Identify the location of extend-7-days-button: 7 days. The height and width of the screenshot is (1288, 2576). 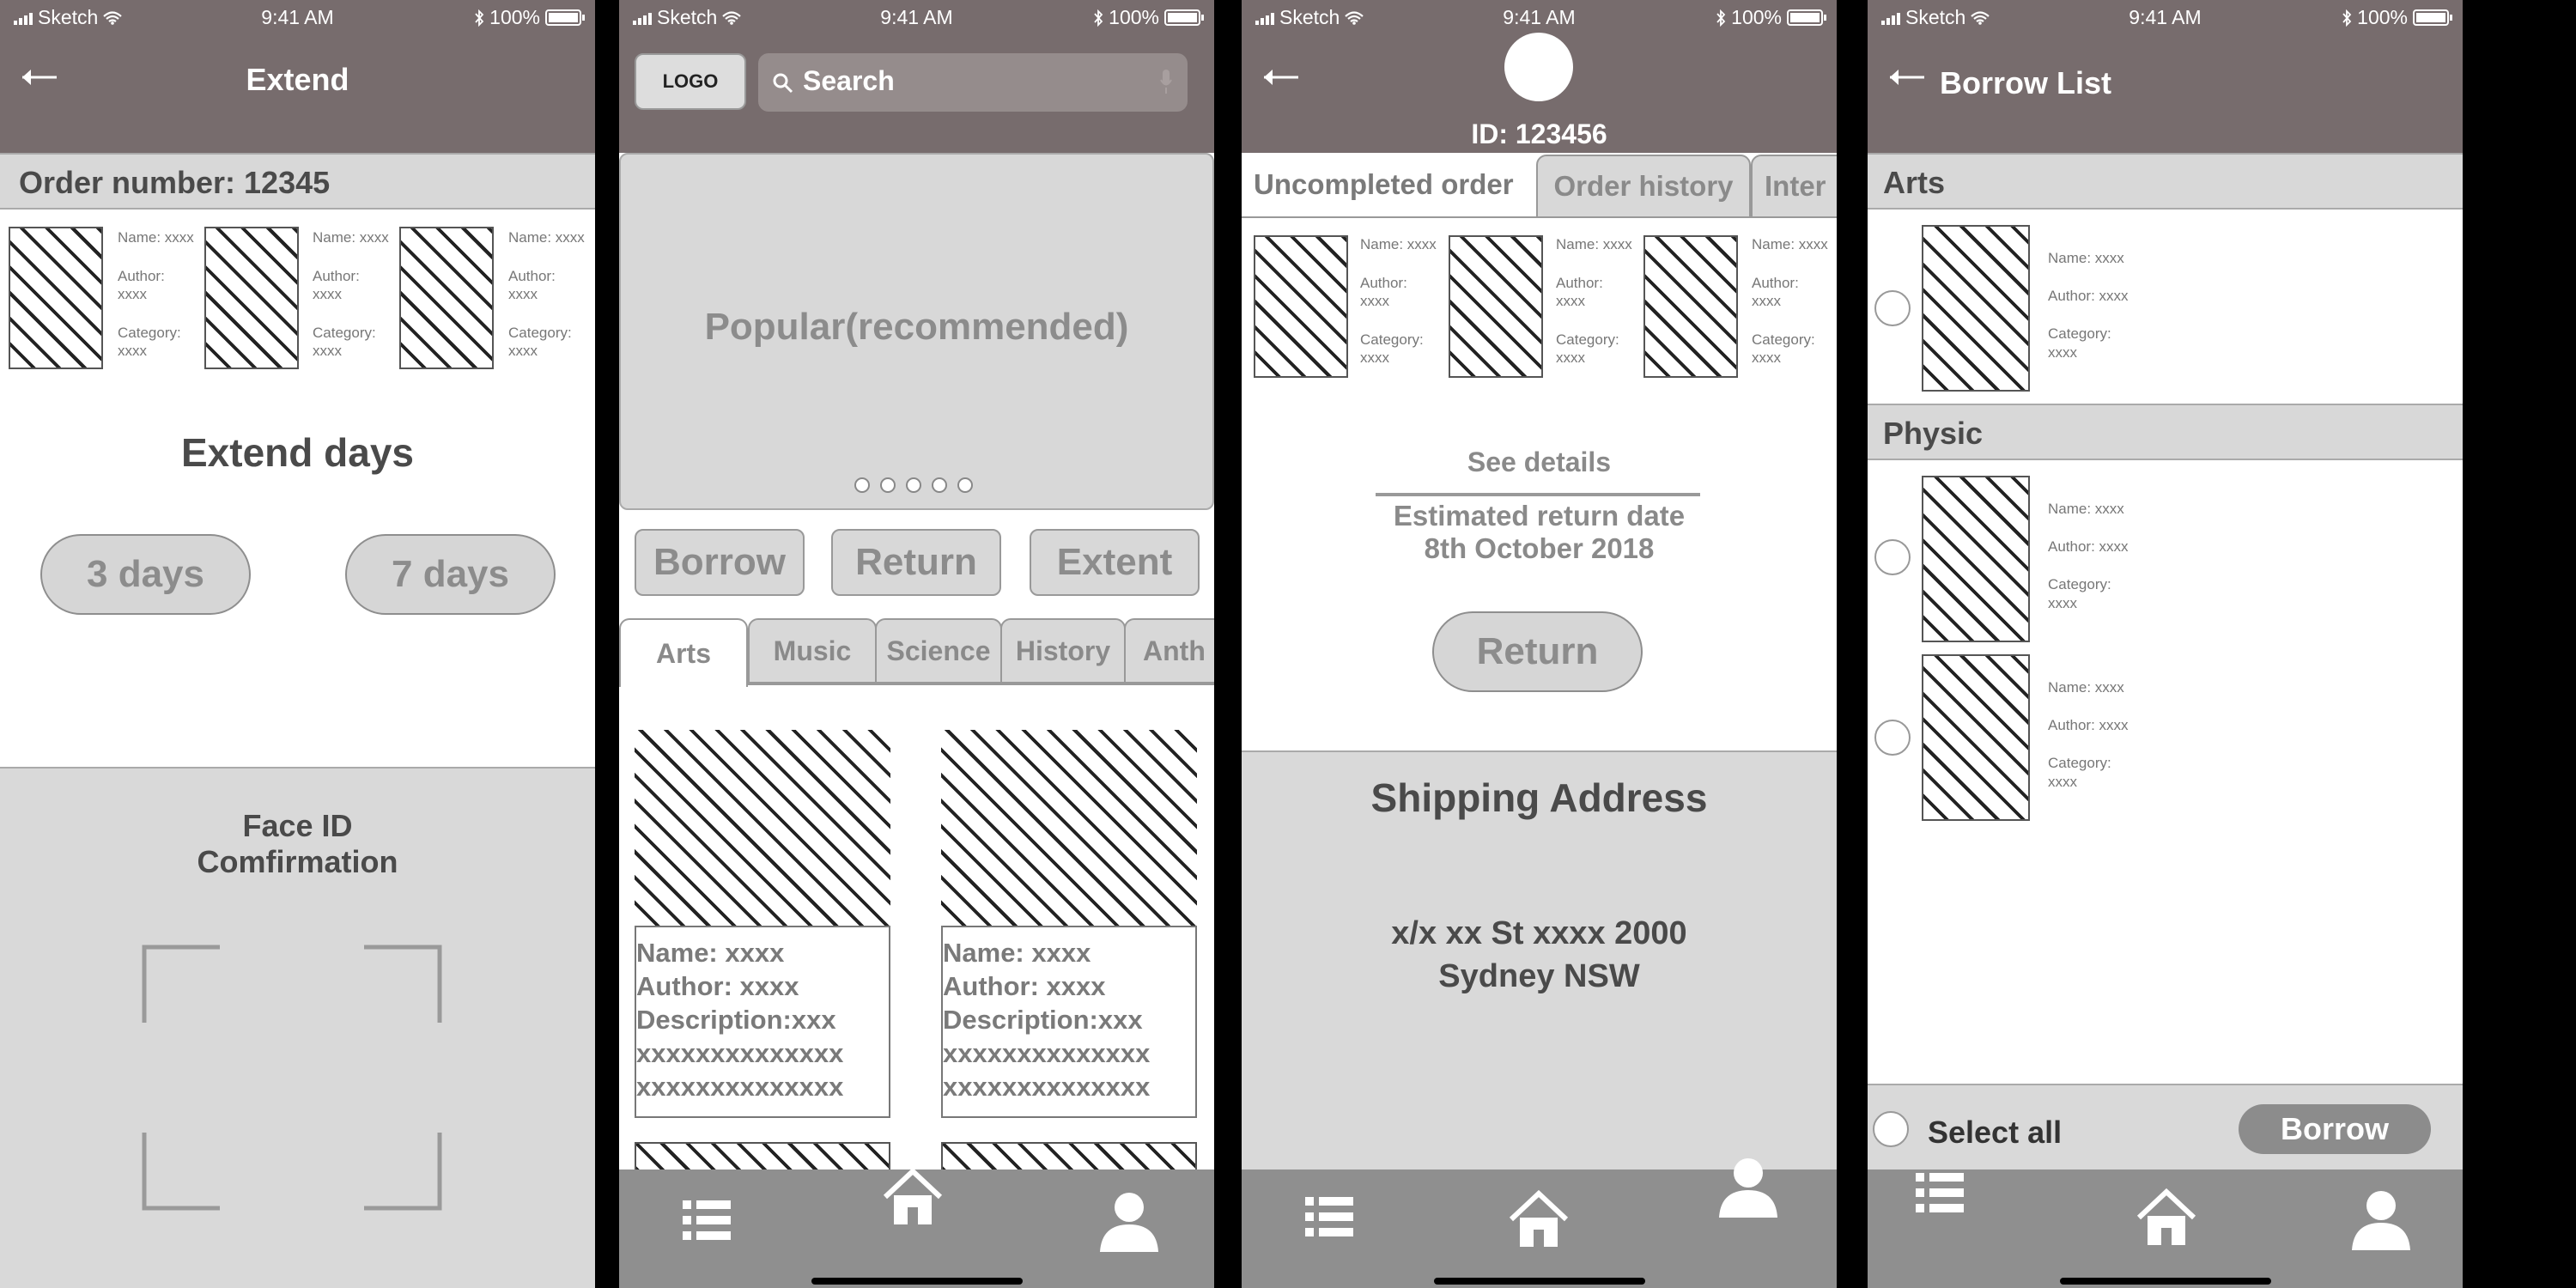
(450, 574).